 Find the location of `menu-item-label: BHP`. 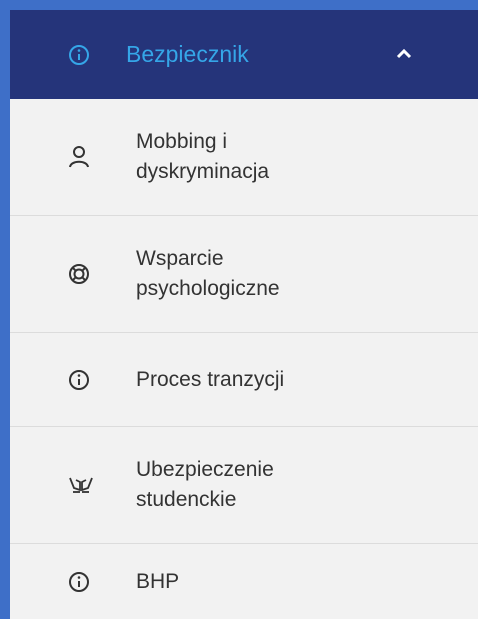

menu-item-label: BHP is located at coordinates (158, 581).